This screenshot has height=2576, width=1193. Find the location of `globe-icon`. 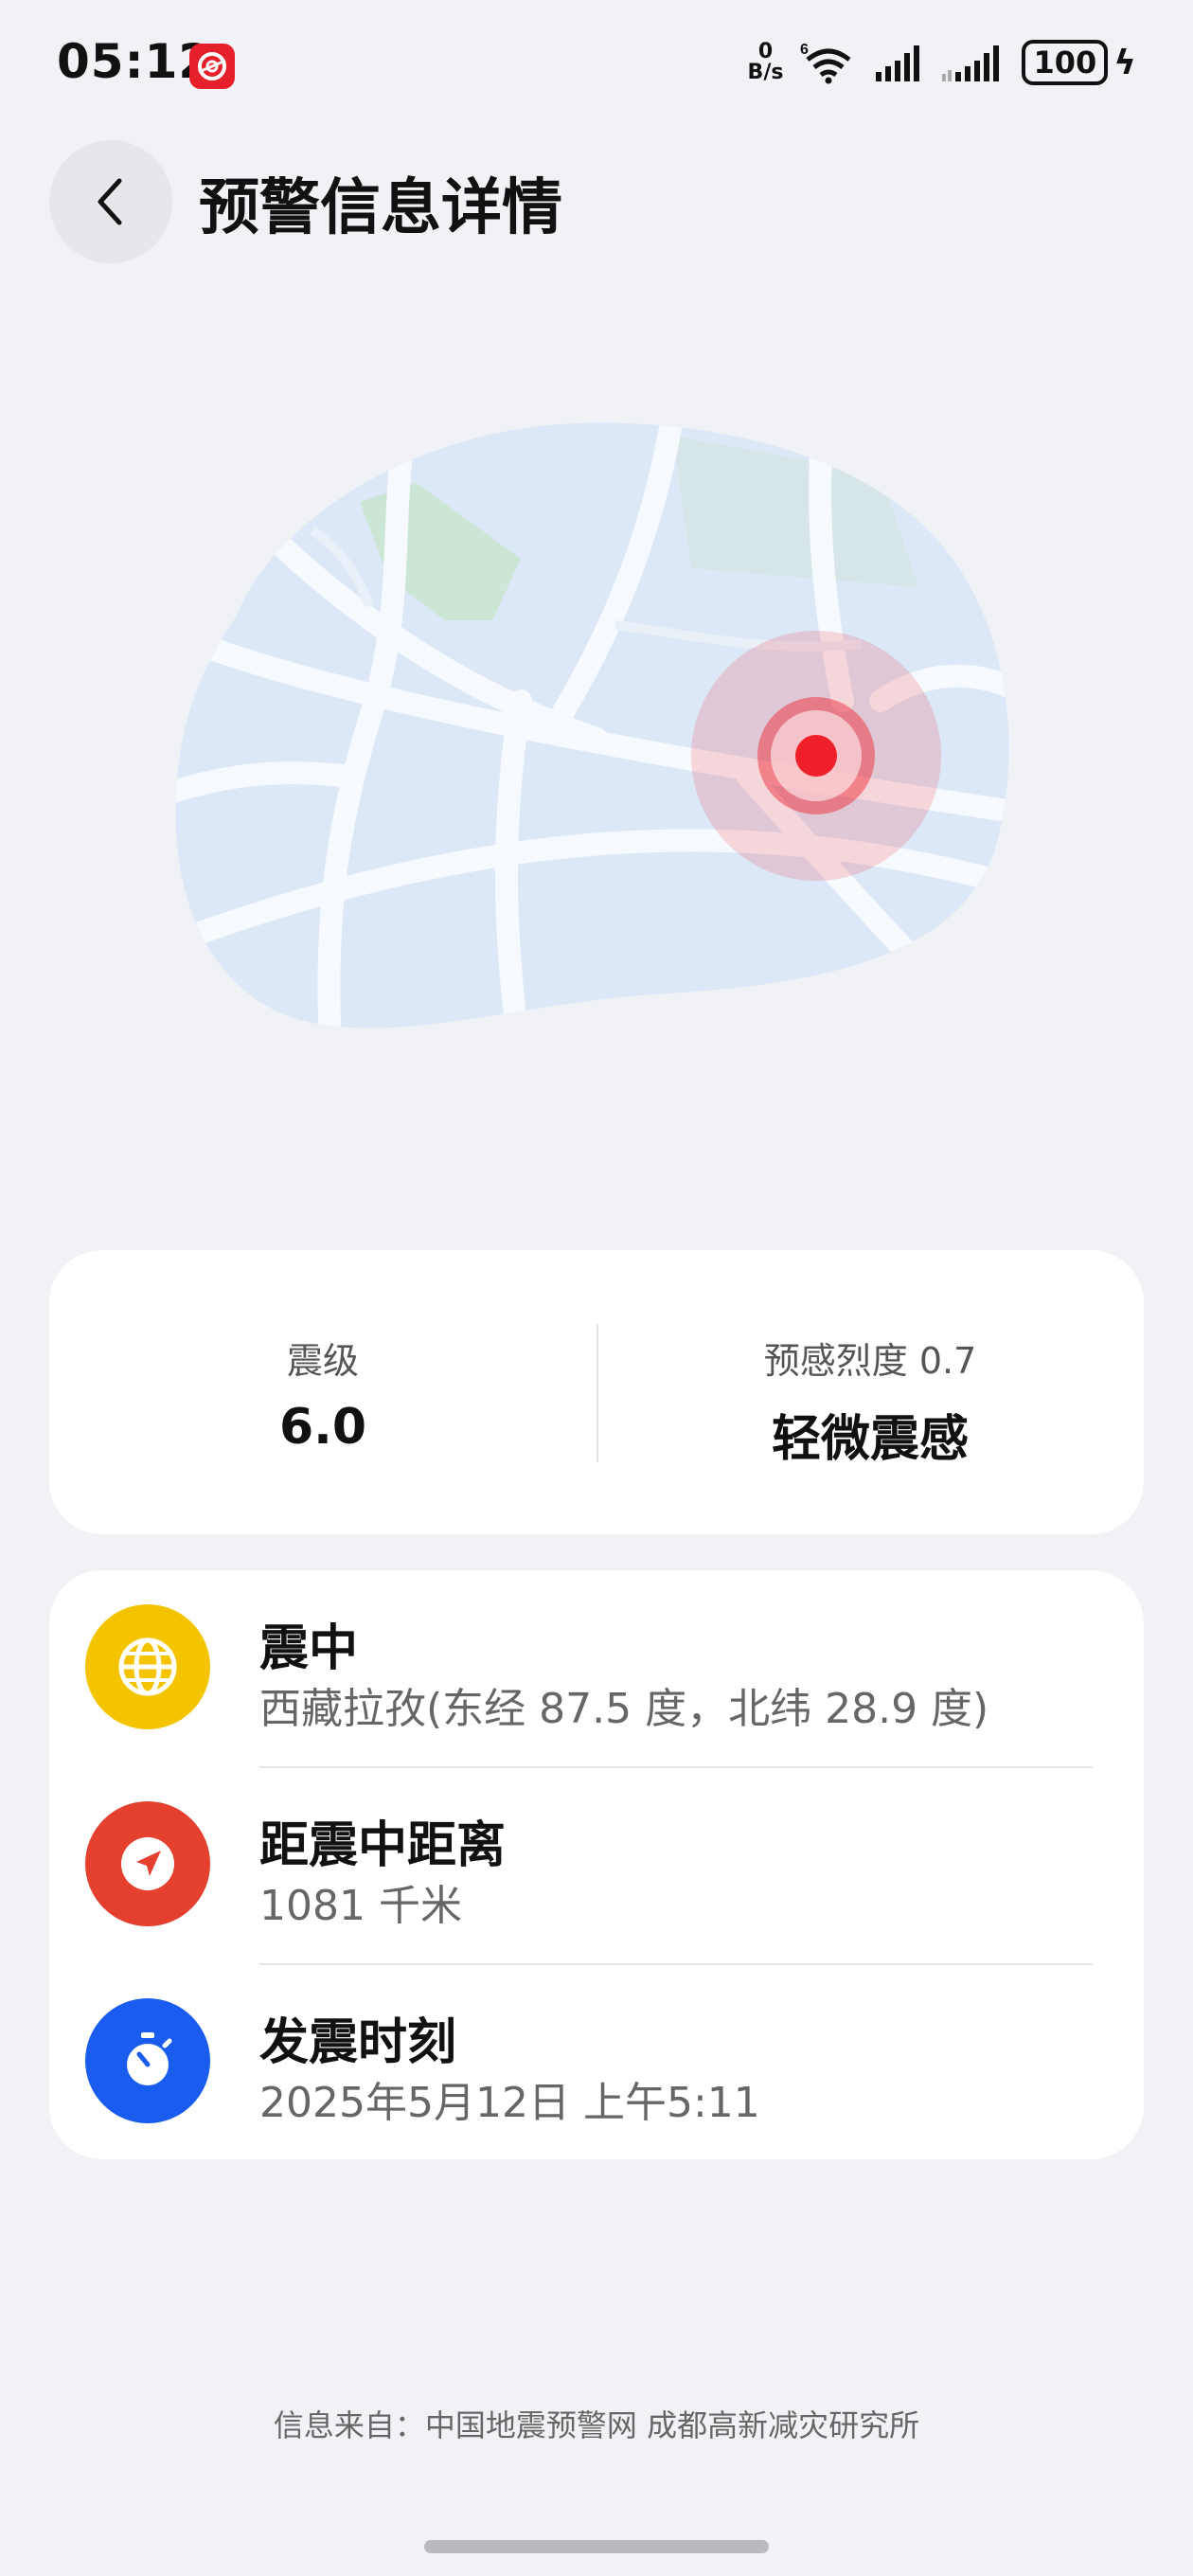

globe-icon is located at coordinates (147, 1666).